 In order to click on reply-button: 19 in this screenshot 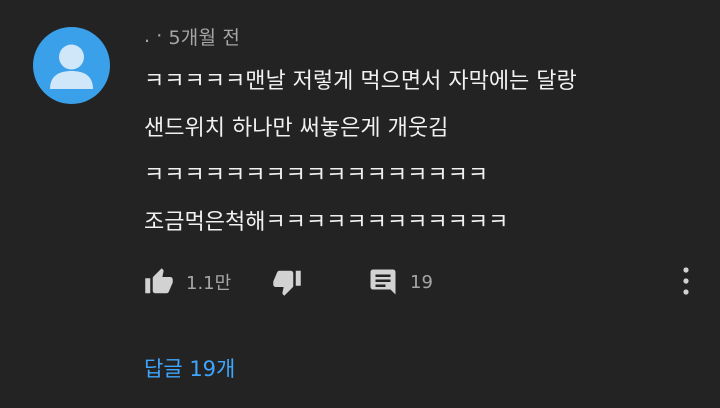, I will do `click(400, 282)`.